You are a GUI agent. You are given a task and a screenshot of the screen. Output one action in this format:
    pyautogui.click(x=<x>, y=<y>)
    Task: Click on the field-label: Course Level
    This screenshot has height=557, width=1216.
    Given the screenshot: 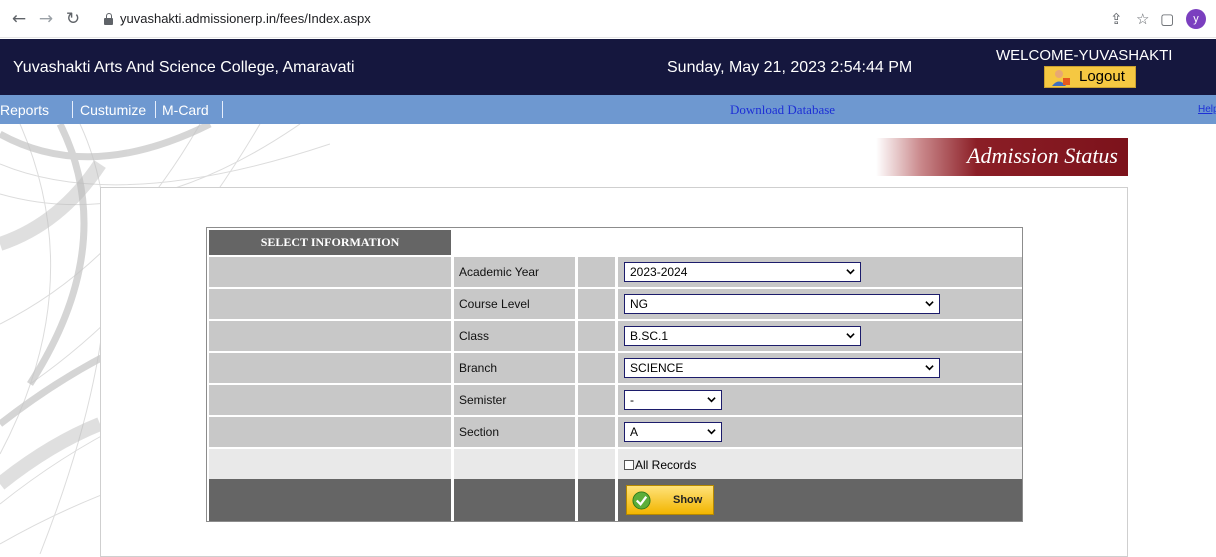 What is the action you would take?
    pyautogui.click(x=494, y=304)
    